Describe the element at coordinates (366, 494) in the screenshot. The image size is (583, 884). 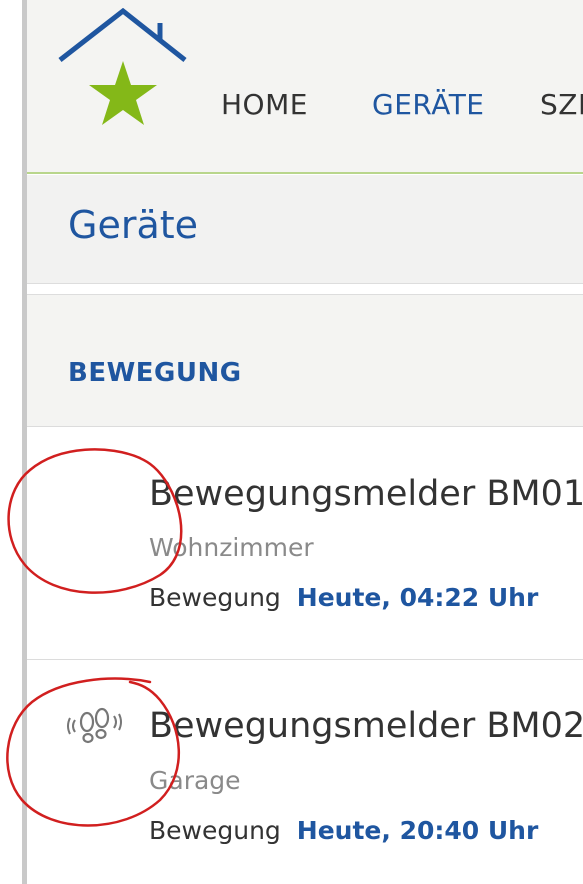
I see `device-name: Bewegungsmelder BM01 T` at that location.